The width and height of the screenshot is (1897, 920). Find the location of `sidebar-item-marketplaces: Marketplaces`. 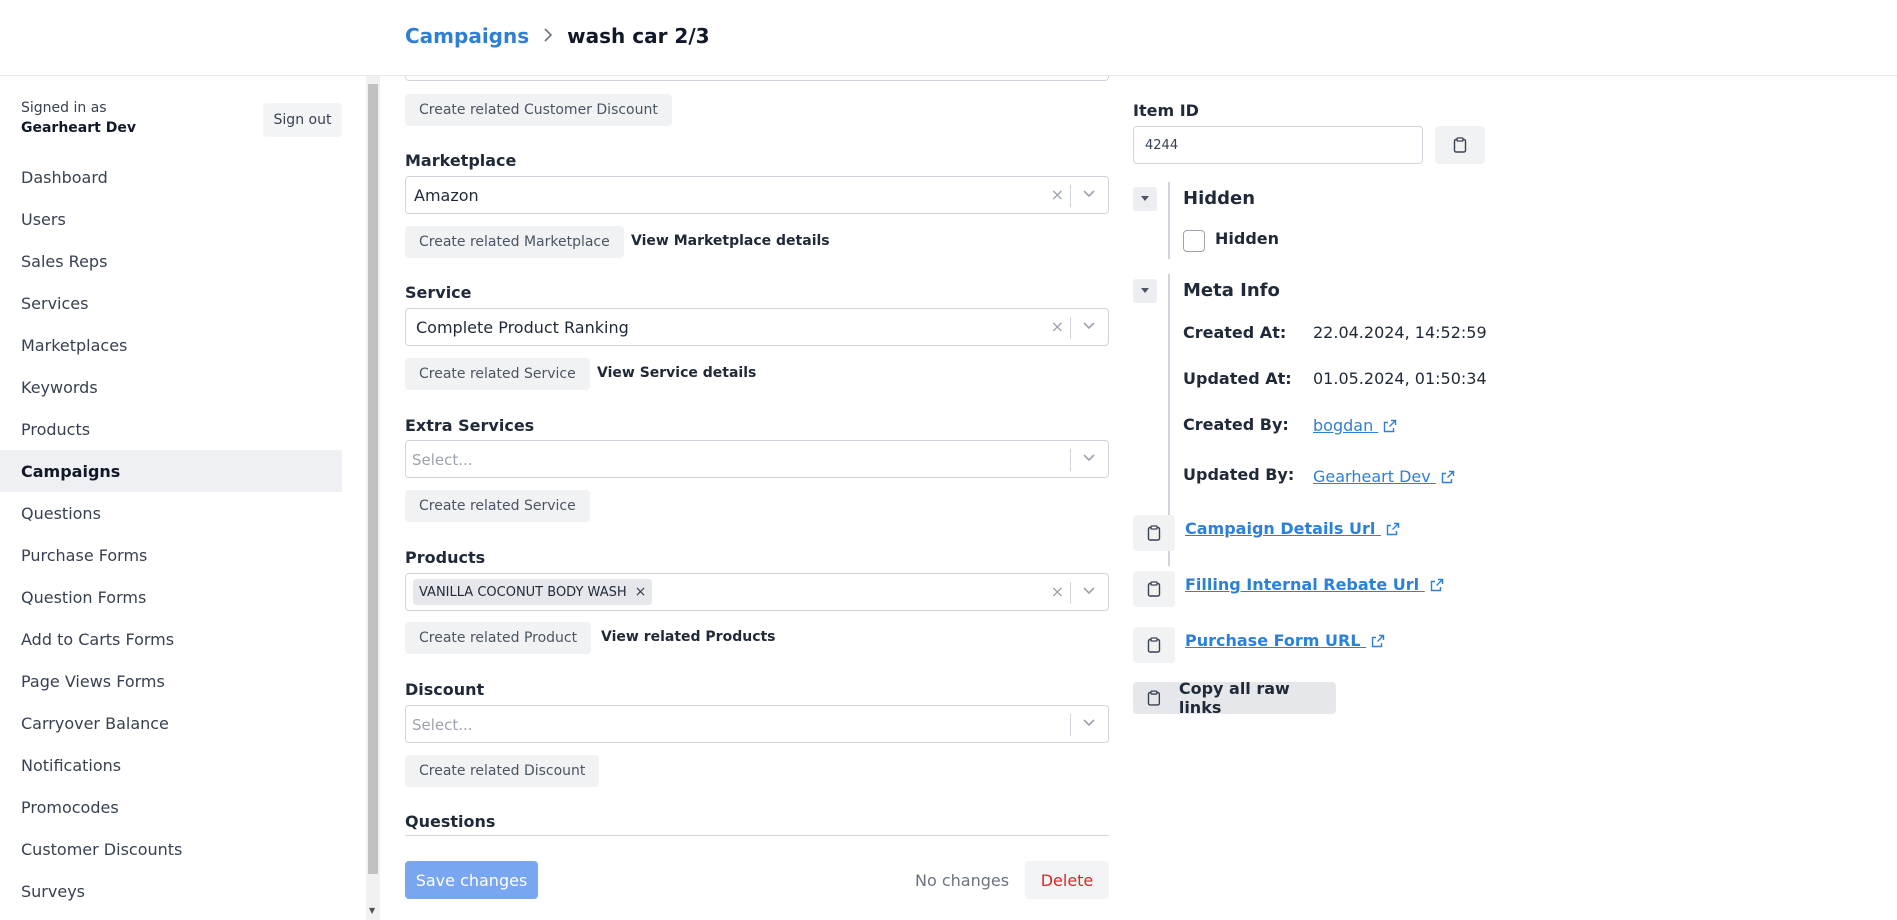

sidebar-item-marketplaces: Marketplaces is located at coordinates (171, 345).